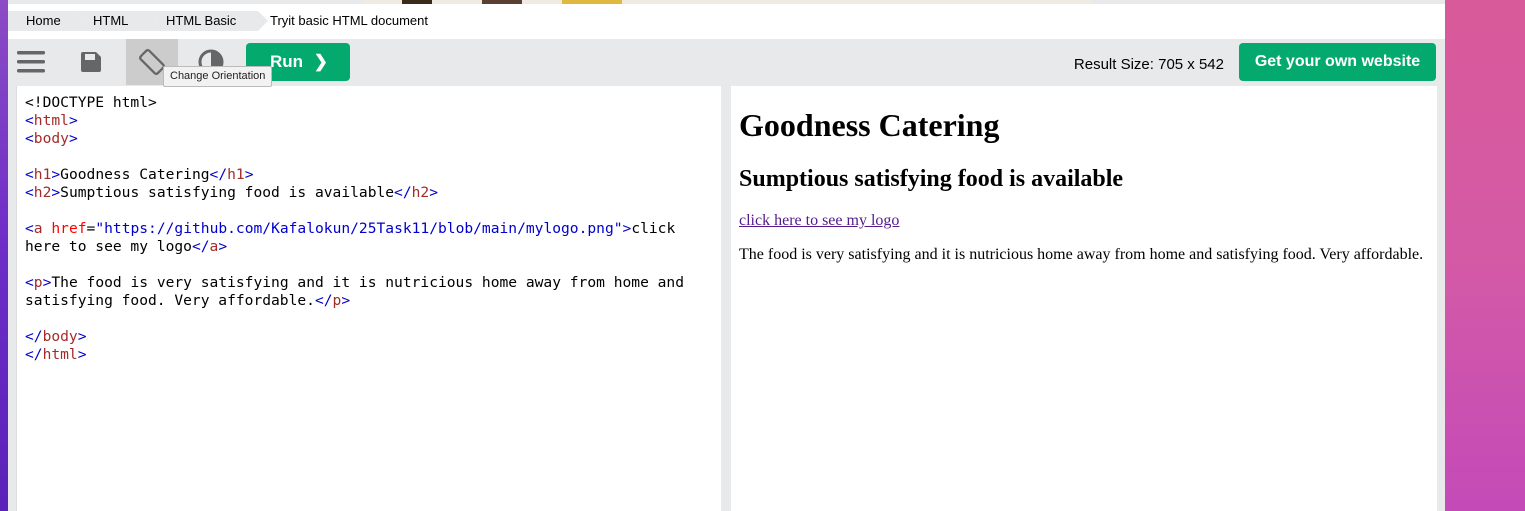 The image size is (1525, 511). What do you see at coordinates (46, 21) in the screenshot?
I see `breadcrumb-home: Home` at bounding box center [46, 21].